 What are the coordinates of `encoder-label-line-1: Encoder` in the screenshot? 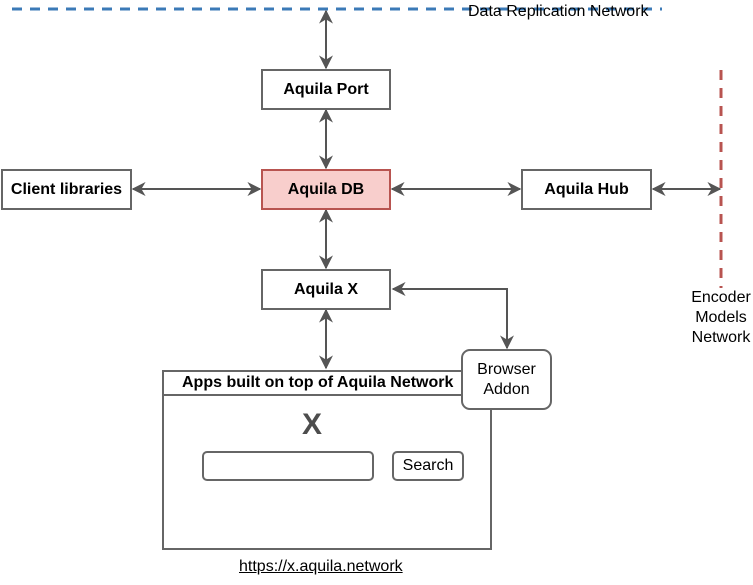 It's located at (721, 297).